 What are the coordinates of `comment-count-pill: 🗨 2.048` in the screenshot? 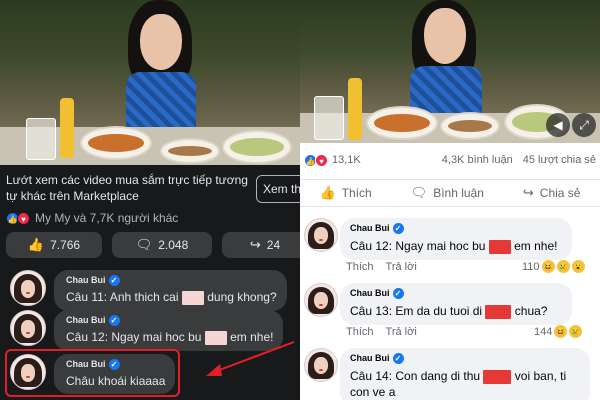 It's located at (162, 245).